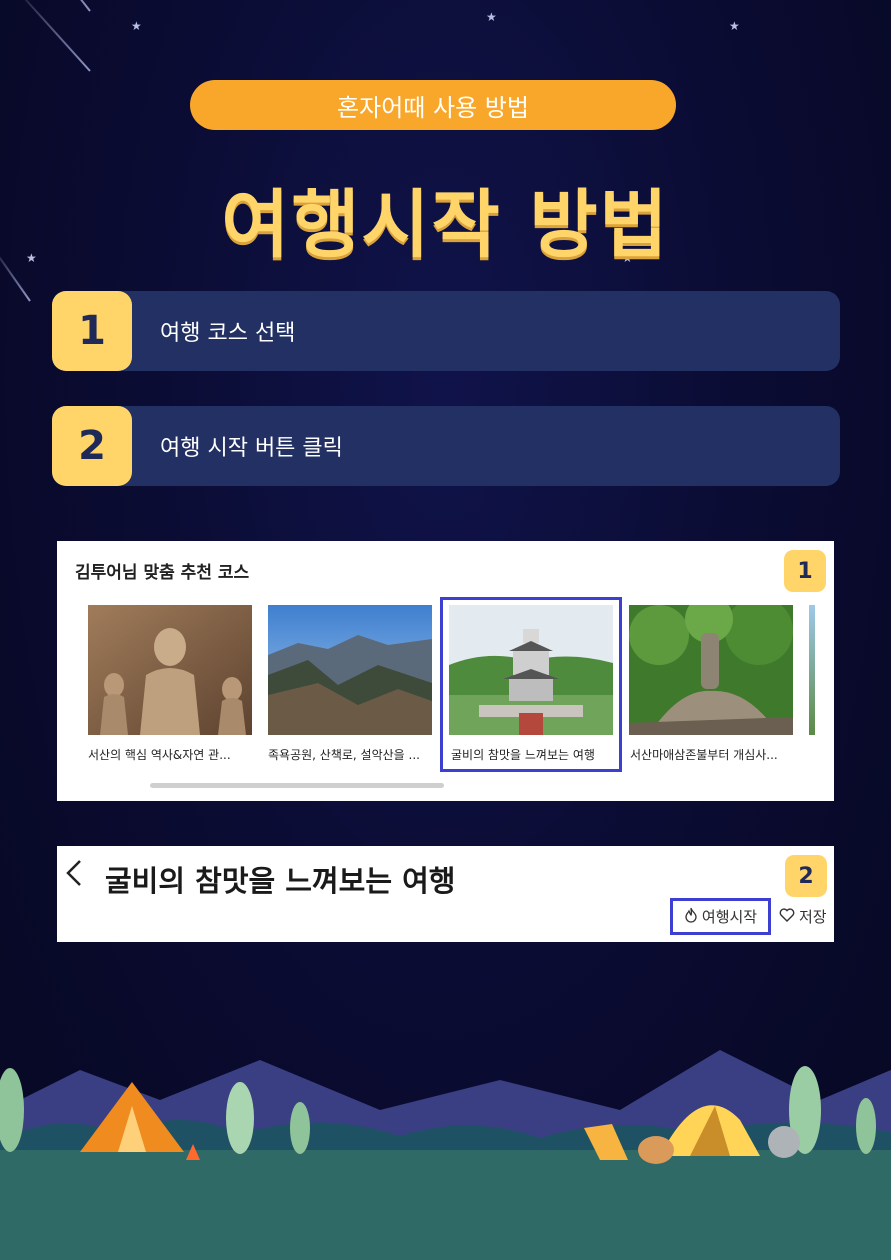 The image size is (891, 1260). Describe the element at coordinates (805, 571) in the screenshot. I see `step-badge: 1` at that location.